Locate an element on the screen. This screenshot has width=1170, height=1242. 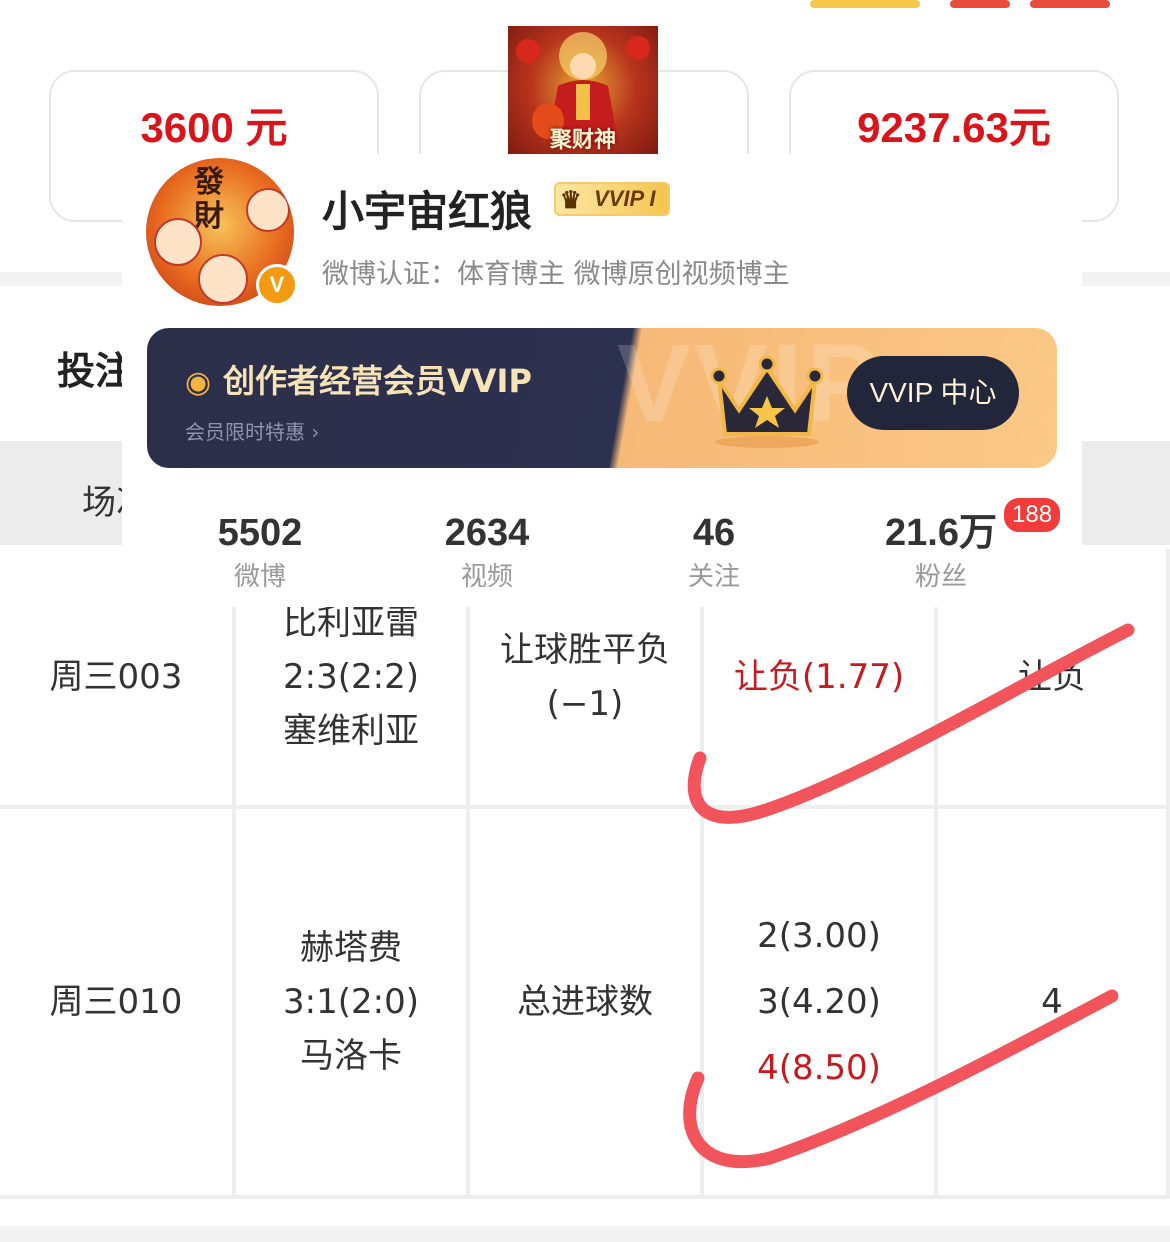
bet-amount: 3600 元 is located at coordinates (214, 127).